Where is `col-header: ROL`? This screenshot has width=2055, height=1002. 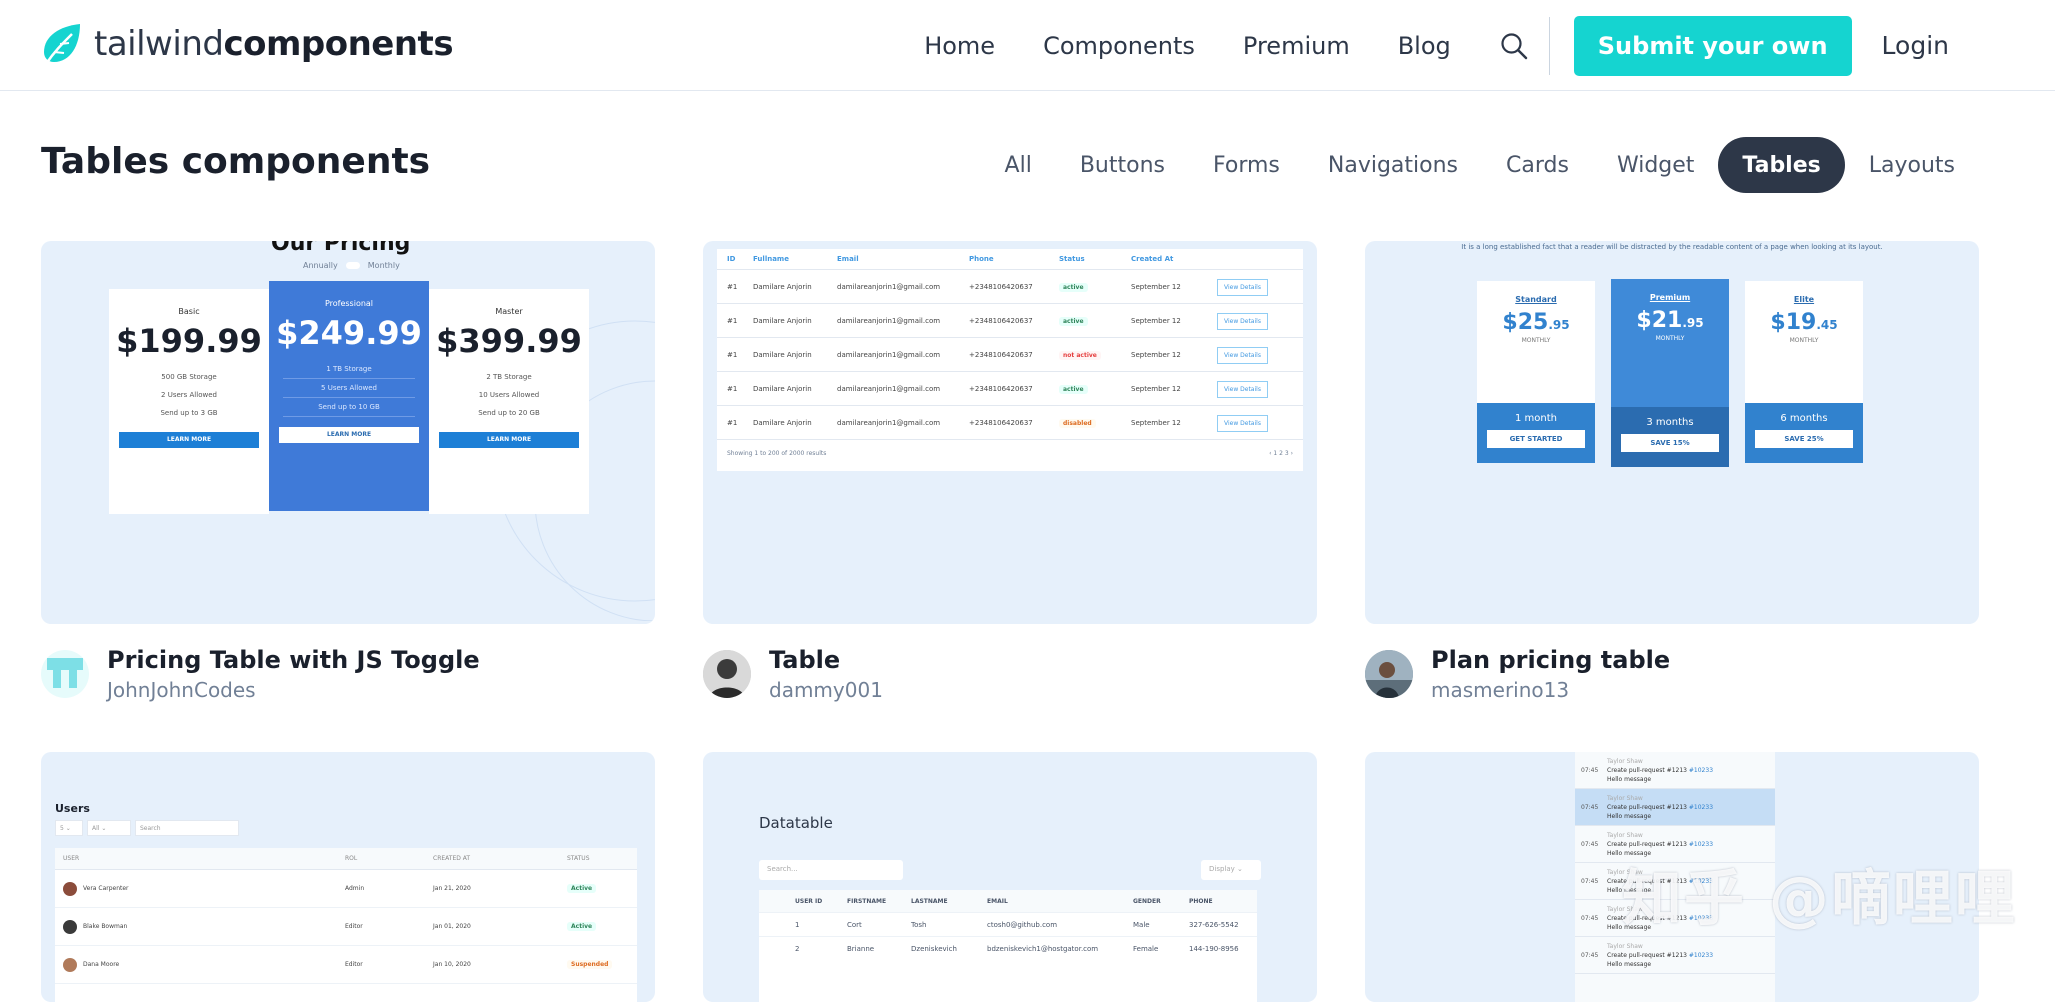
col-header: ROL is located at coordinates (351, 858).